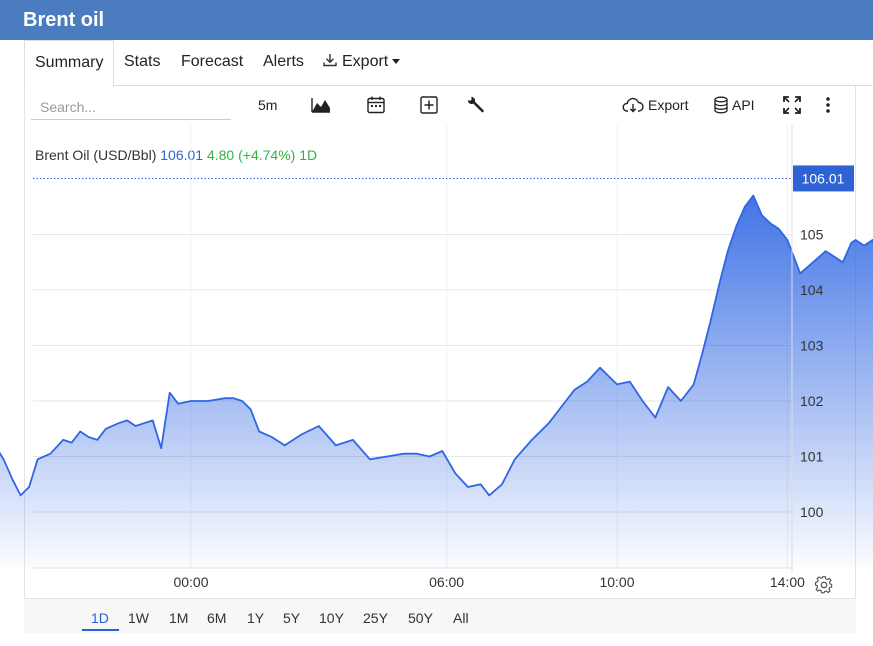 The height and width of the screenshot is (646, 873). I want to click on range-1d: 1D, so click(100, 618).